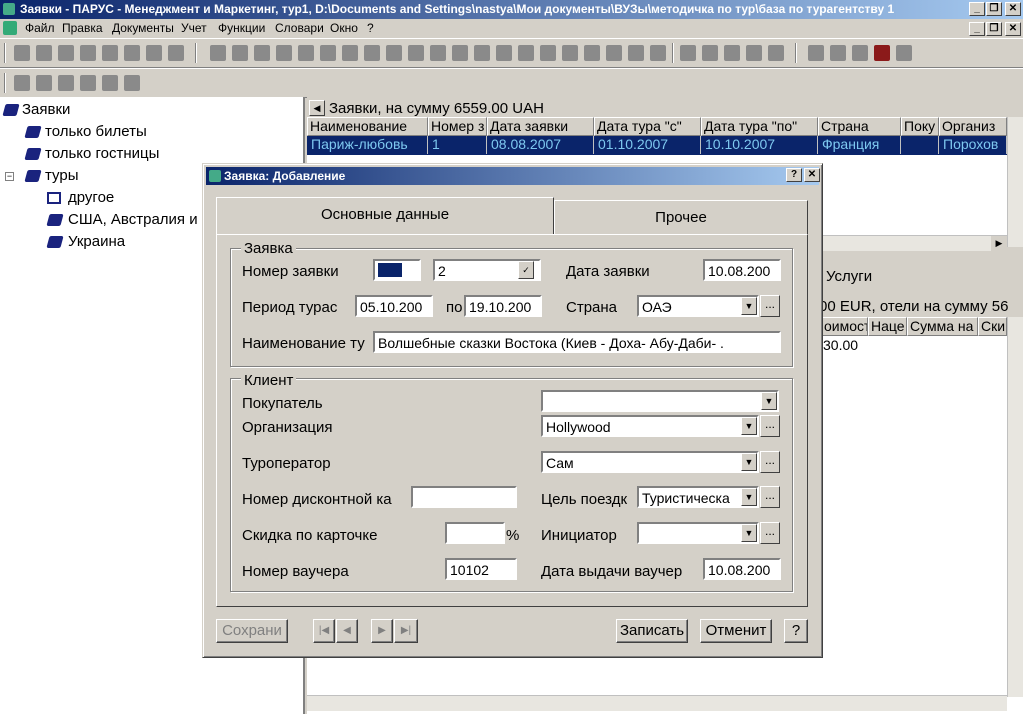  What do you see at coordinates (749, 426) in the screenshot?
I see `org-dropdown-button: ▼` at bounding box center [749, 426].